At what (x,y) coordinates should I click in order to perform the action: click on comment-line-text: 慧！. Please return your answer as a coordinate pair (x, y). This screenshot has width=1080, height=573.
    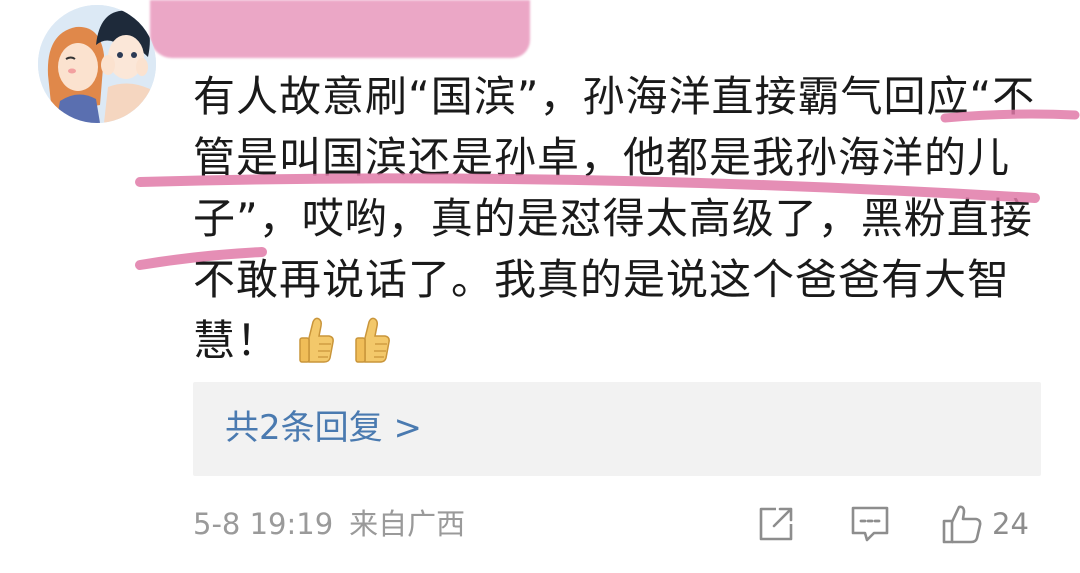
    Looking at the image, I should click on (236, 340).